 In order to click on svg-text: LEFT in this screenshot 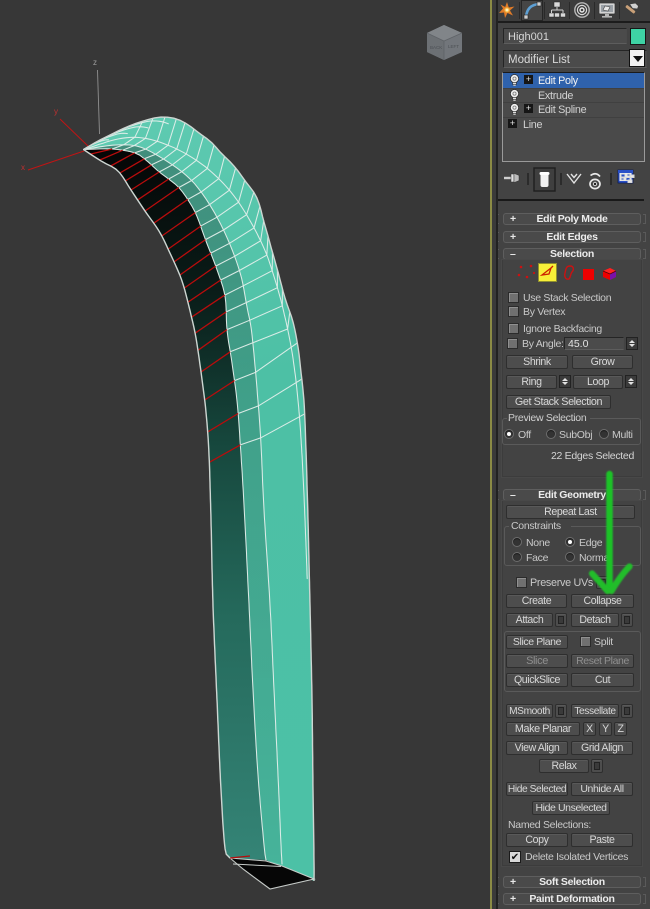, I will do `click(453, 46)`.